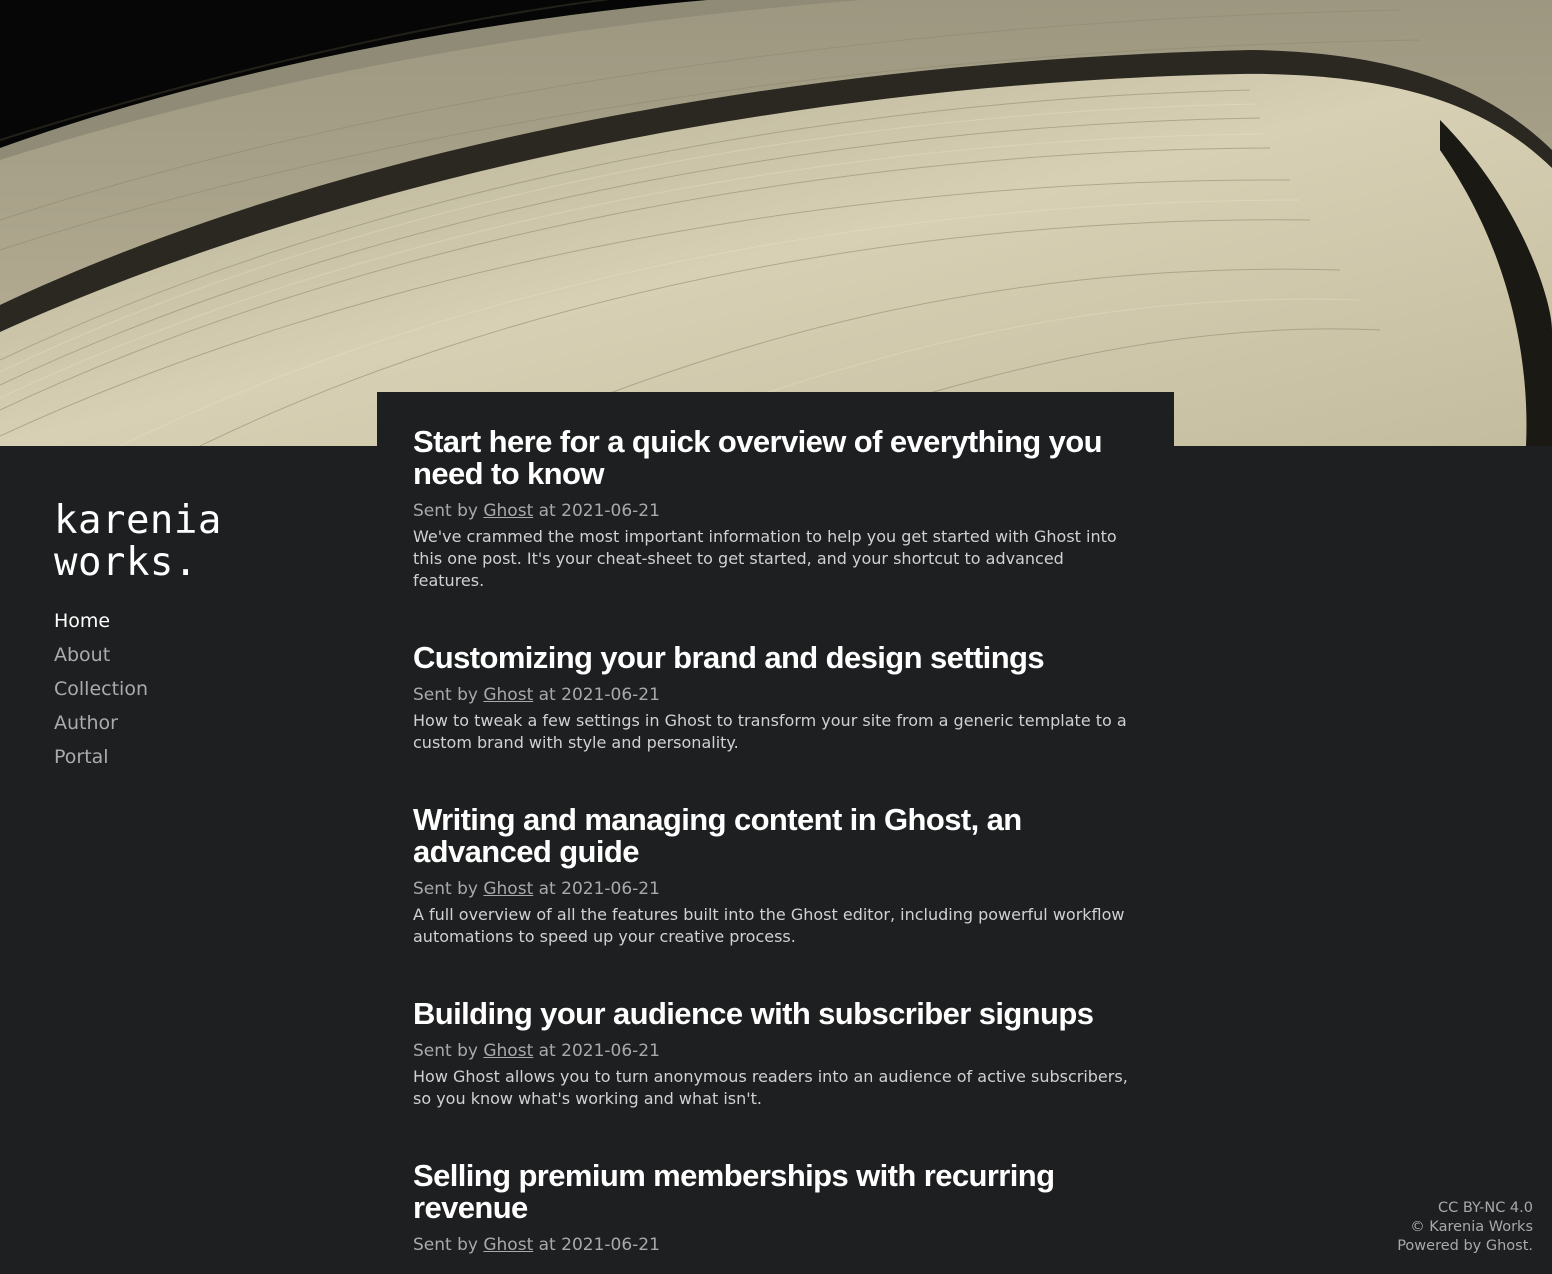 This screenshot has height=1274, width=1552. What do you see at coordinates (204, 757) in the screenshot?
I see `nav-item-portal: Portal` at bounding box center [204, 757].